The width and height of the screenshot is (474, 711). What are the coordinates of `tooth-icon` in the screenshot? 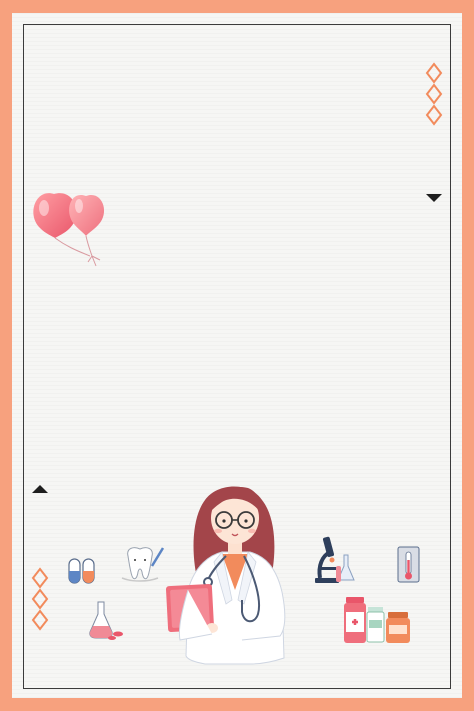 It's located at (143, 564).